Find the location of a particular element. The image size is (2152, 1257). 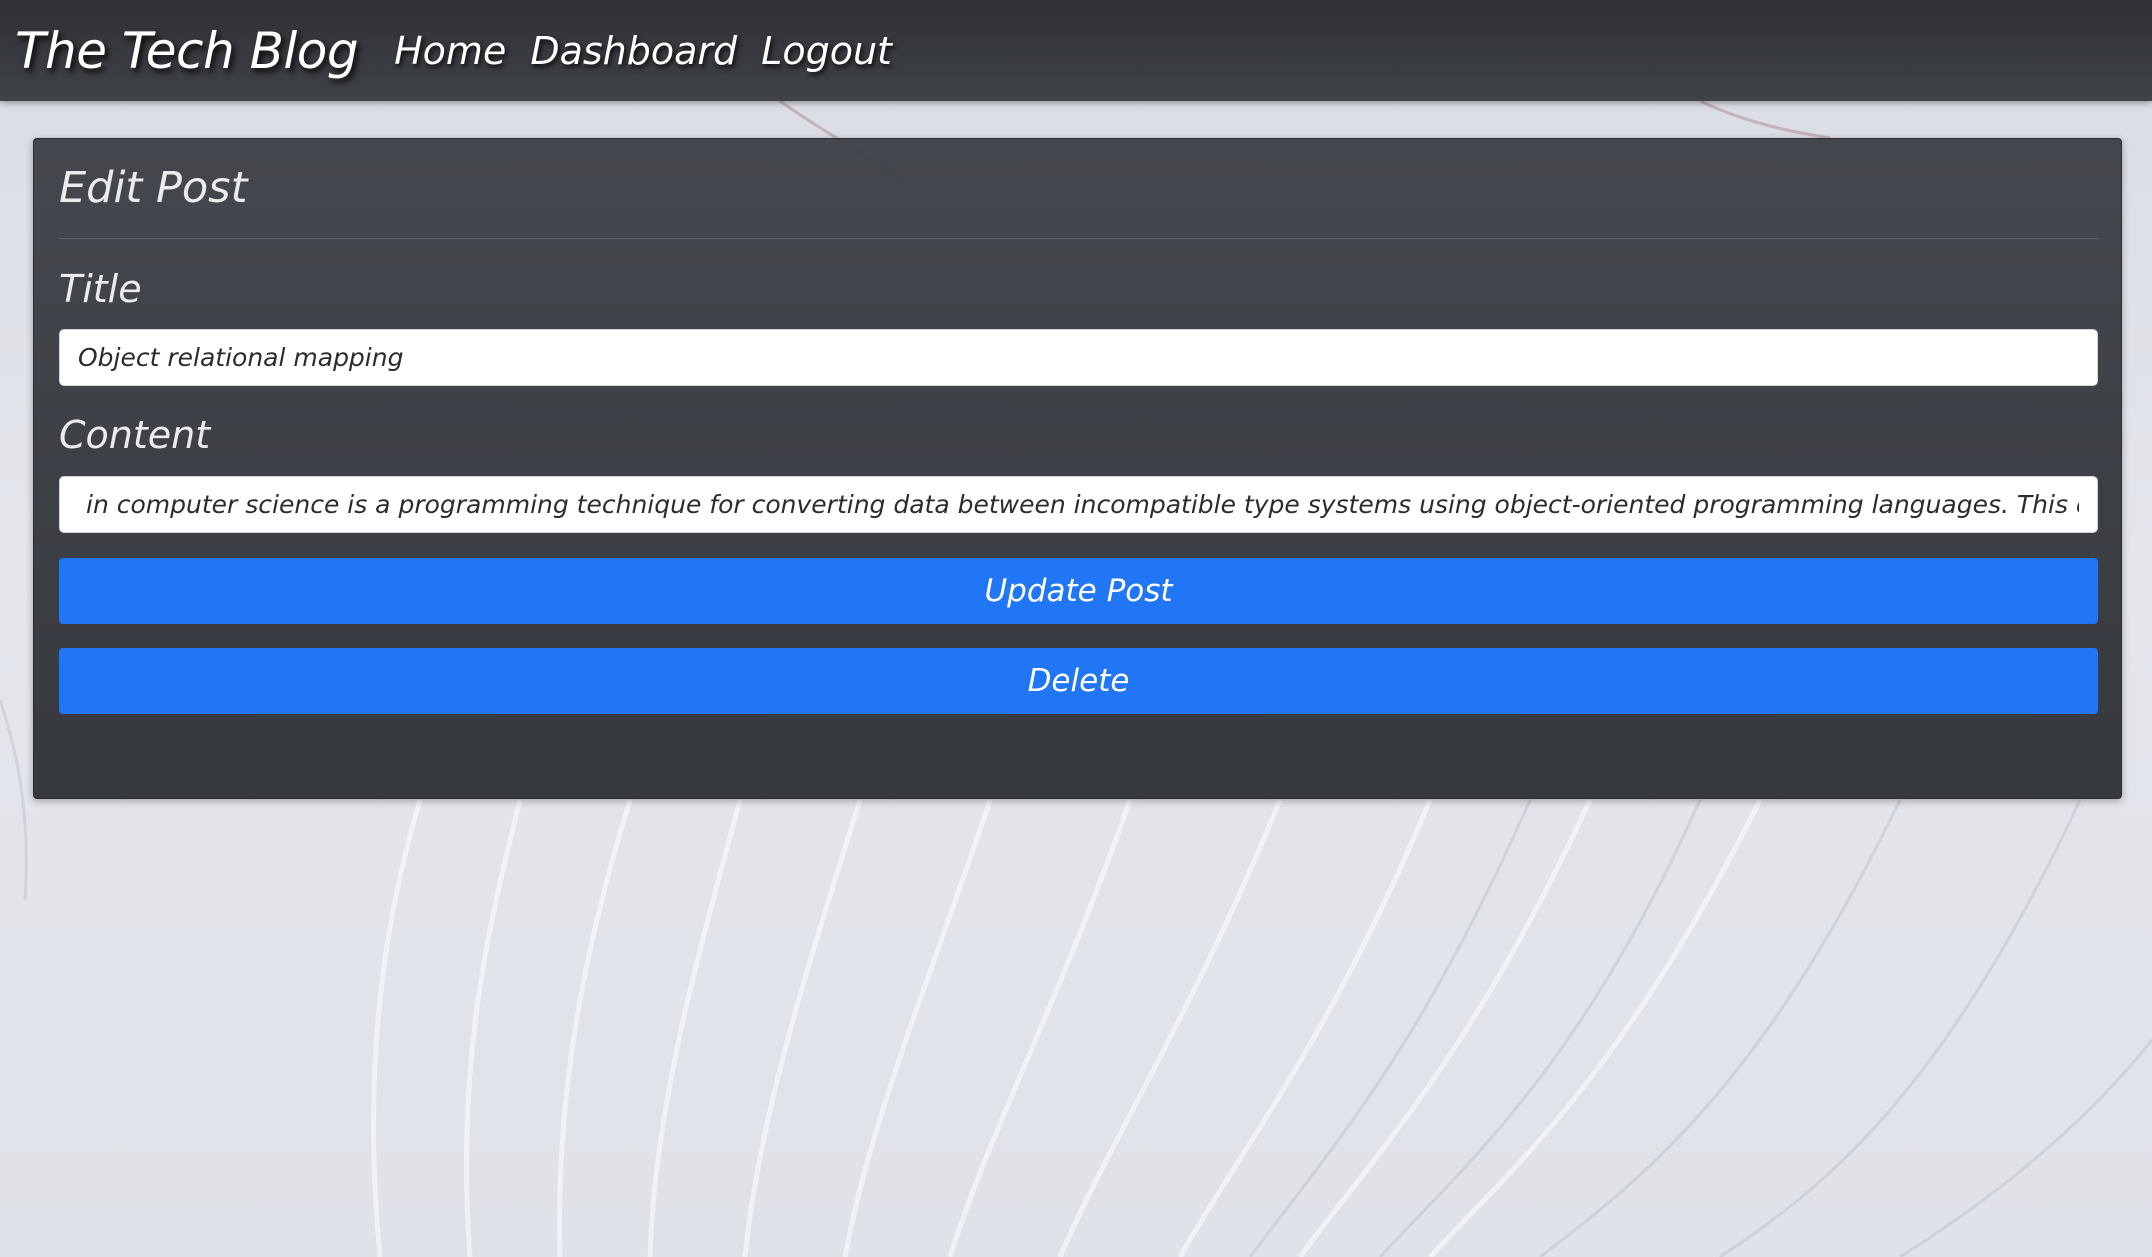

delete-post-button: Delete is located at coordinates (1078, 681).